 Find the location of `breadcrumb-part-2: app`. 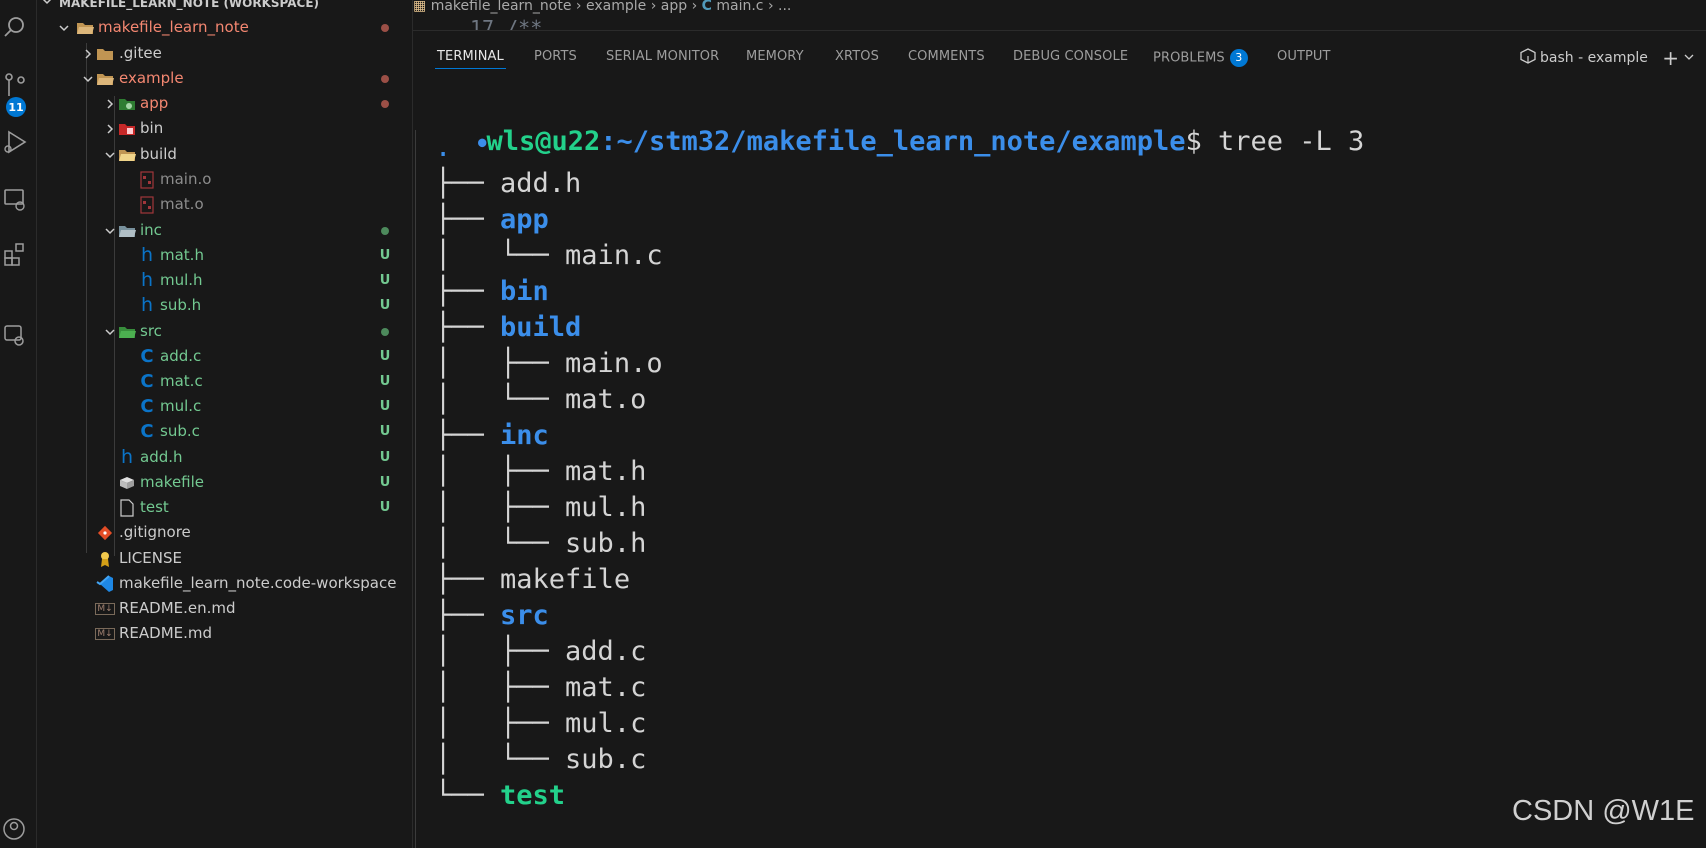

breadcrumb-part-2: app is located at coordinates (674, 7).